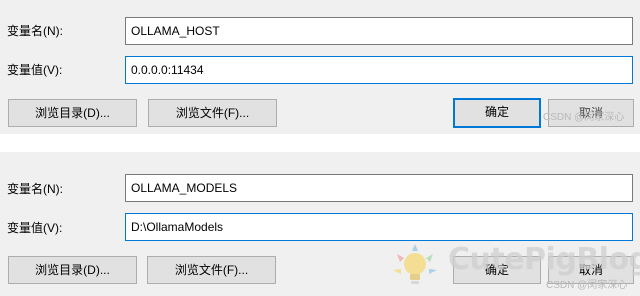 Image resolution: width=640 pixels, height=296 pixels. I want to click on cutepigblog-watermark: CutePigBlog, so click(544, 259).